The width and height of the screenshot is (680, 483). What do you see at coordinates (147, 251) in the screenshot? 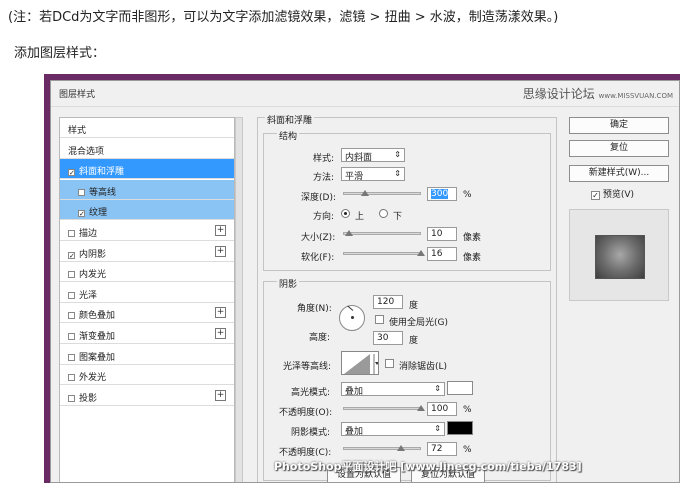
I see `style-list-item: ✓ 内阴影 +` at bounding box center [147, 251].